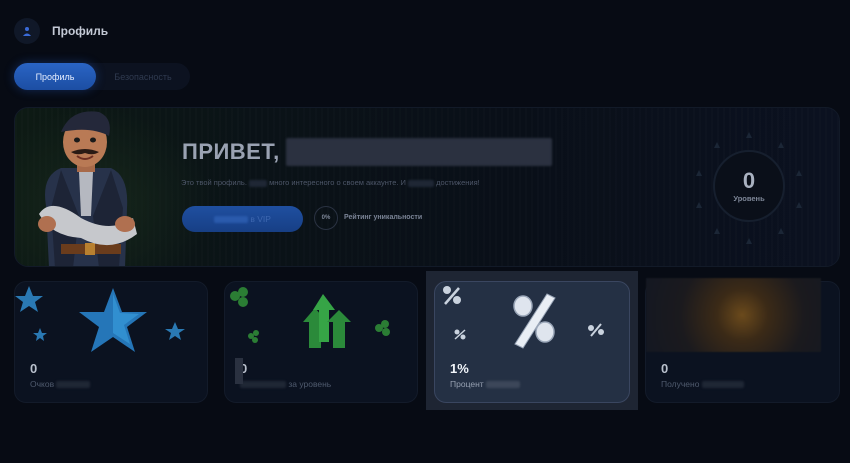 The image size is (850, 463). I want to click on user-icon, so click(27, 31).